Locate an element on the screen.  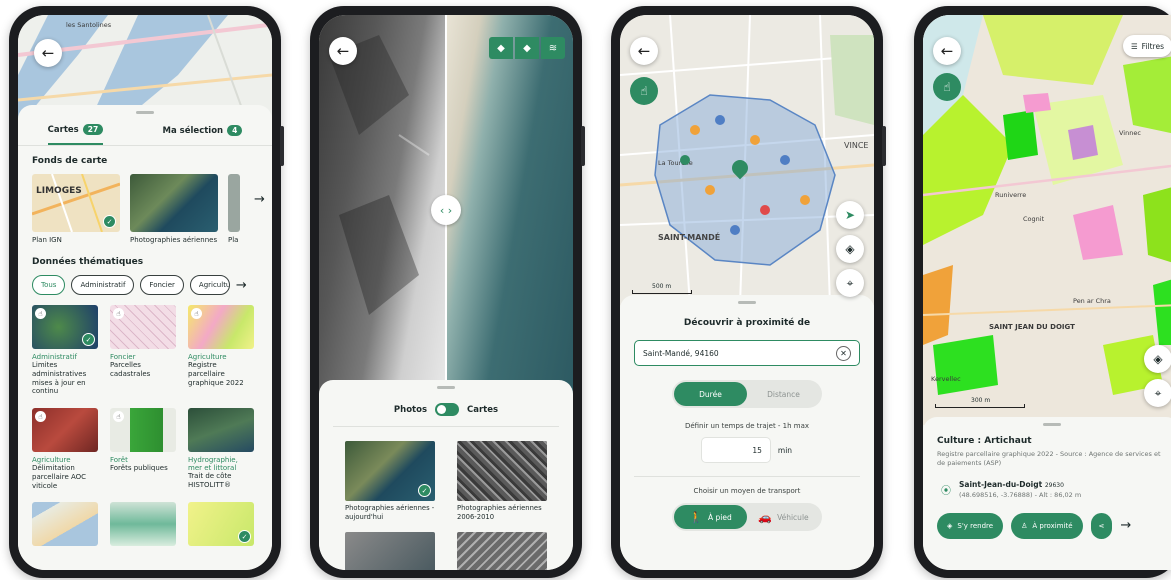
tab-selection: Ma sélection 4 is located at coordinates (203, 134).